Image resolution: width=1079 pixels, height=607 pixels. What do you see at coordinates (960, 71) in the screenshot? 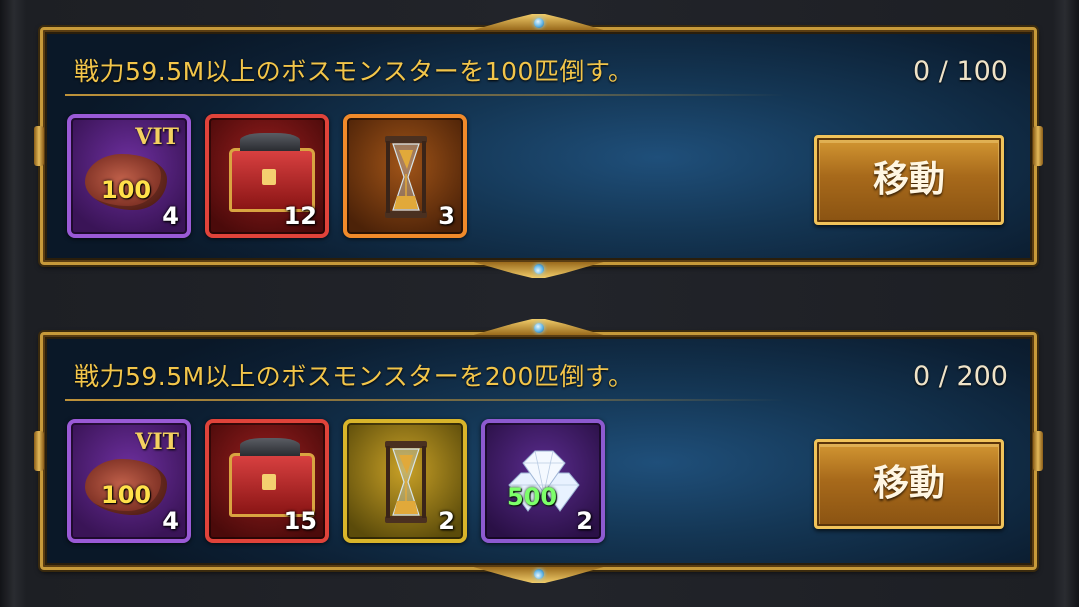
I see `quest-progress: 0 / 100` at bounding box center [960, 71].